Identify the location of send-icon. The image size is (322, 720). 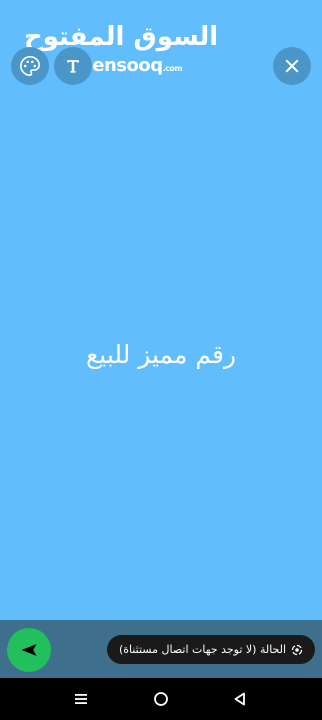
(29, 650).